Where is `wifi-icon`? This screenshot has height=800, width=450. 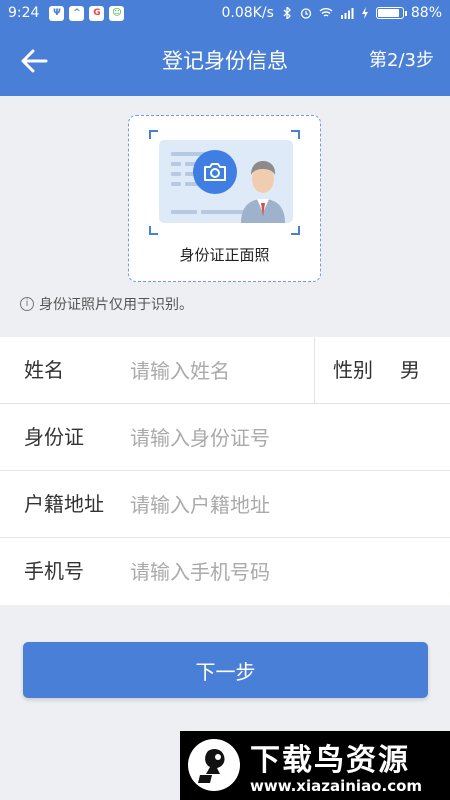
wifi-icon is located at coordinates (326, 12).